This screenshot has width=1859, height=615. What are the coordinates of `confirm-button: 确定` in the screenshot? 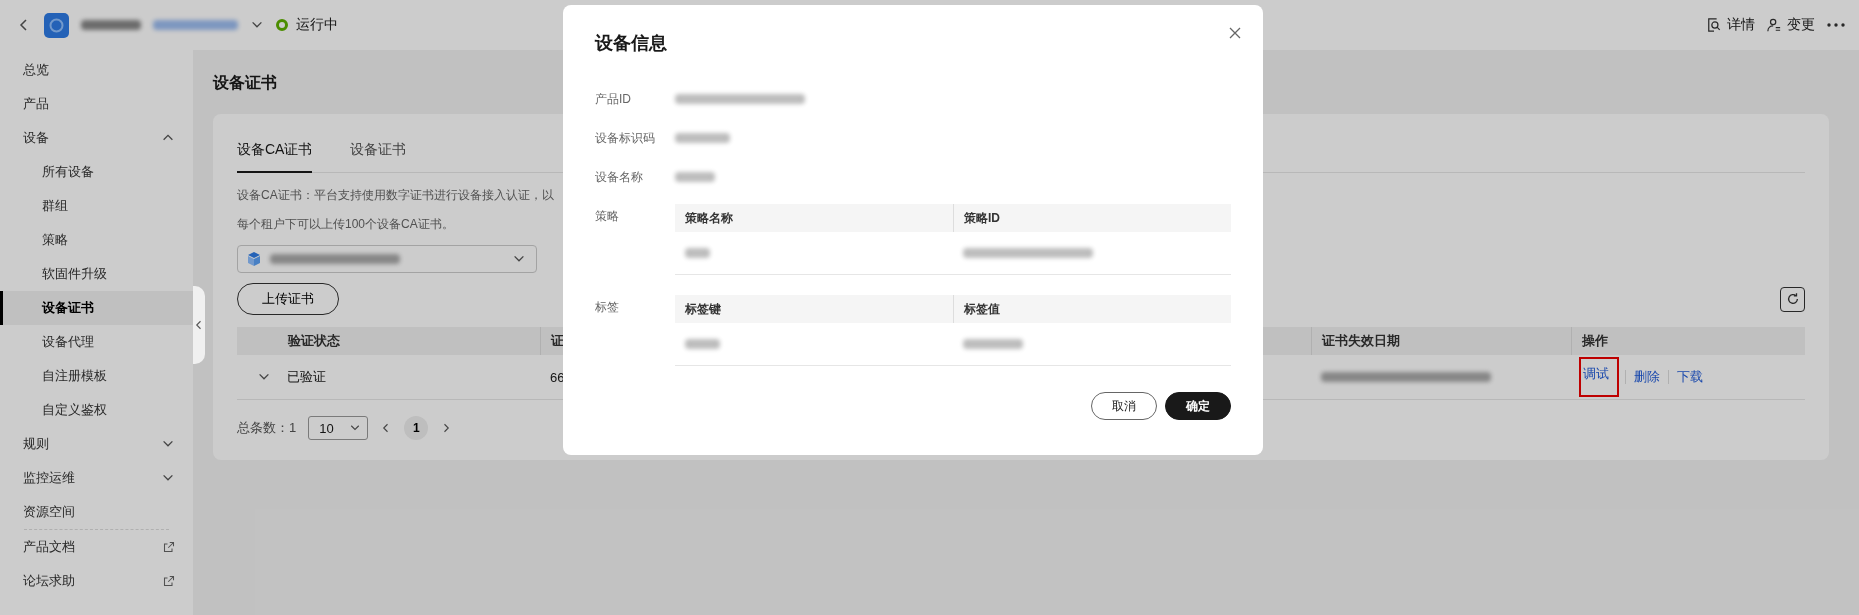 It's located at (1198, 406).